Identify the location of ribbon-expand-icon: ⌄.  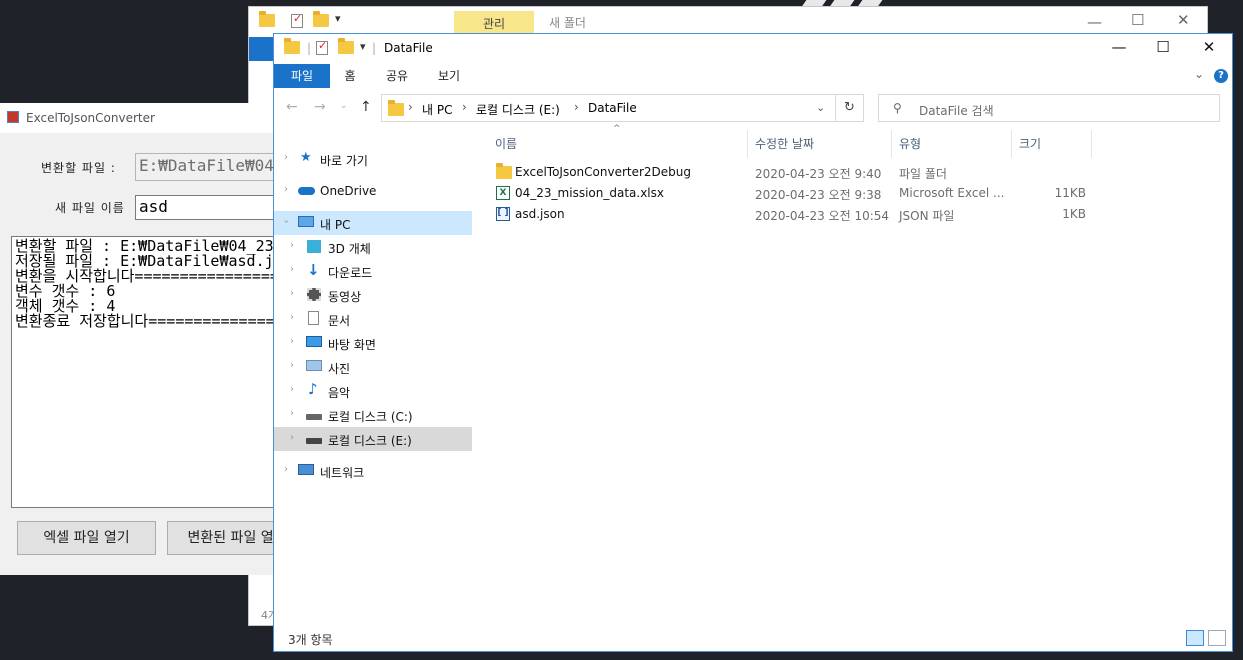
(1199, 74).